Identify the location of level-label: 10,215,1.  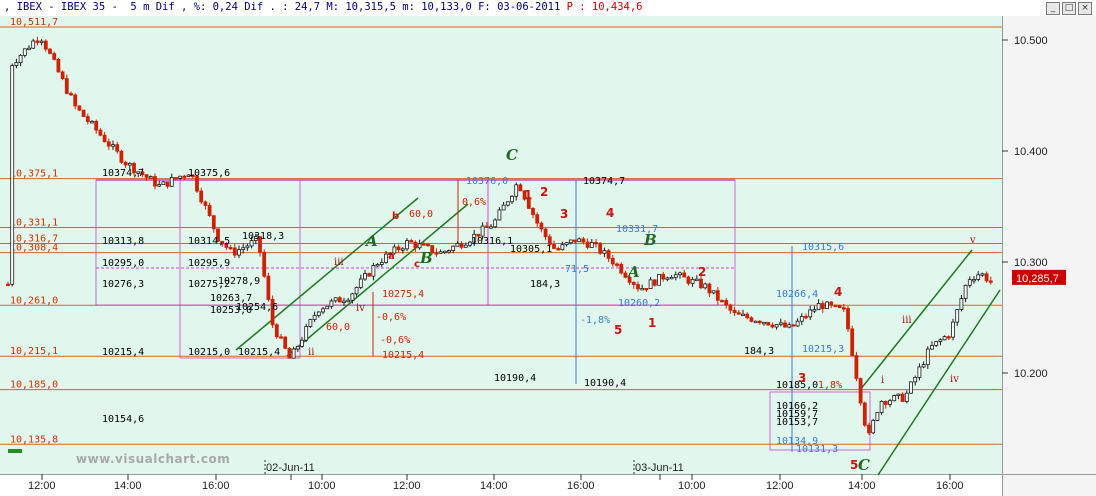
(34, 351).